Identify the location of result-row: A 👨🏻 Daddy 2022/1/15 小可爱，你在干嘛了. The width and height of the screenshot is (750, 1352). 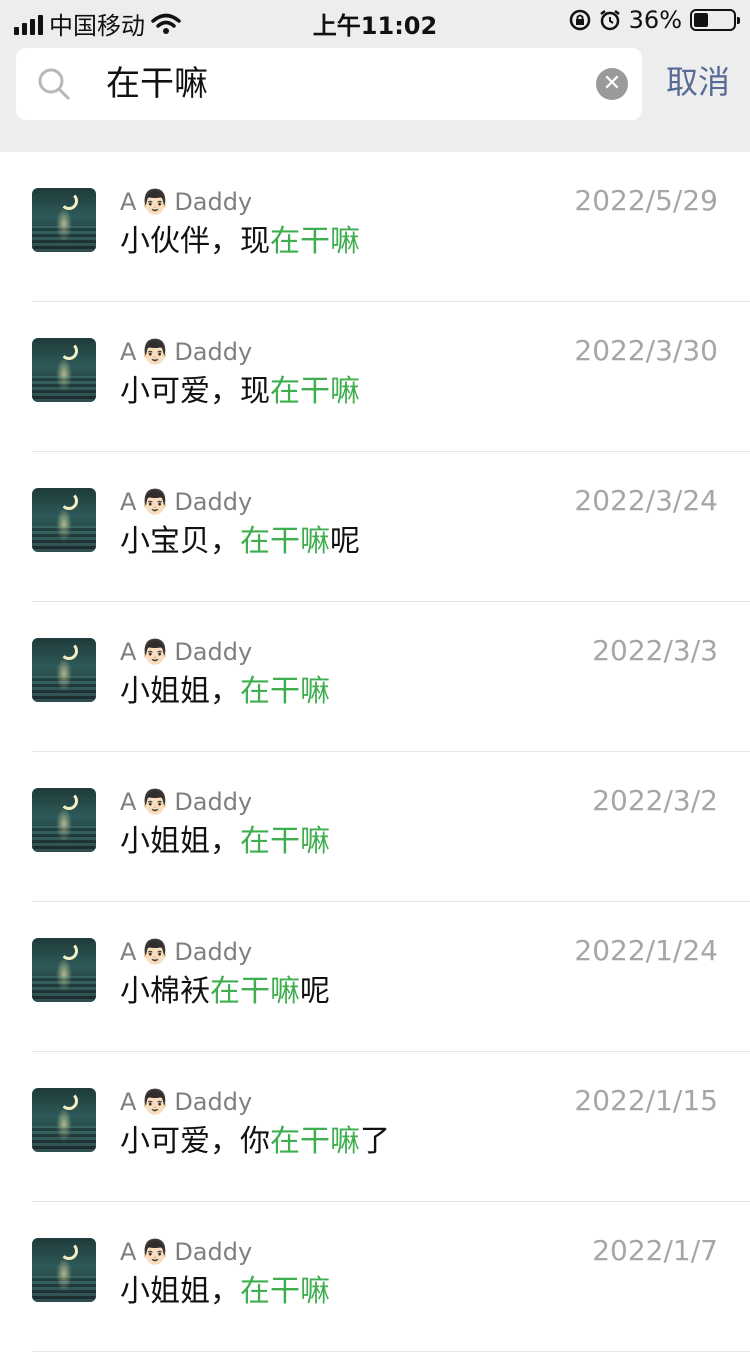
(375, 1127).